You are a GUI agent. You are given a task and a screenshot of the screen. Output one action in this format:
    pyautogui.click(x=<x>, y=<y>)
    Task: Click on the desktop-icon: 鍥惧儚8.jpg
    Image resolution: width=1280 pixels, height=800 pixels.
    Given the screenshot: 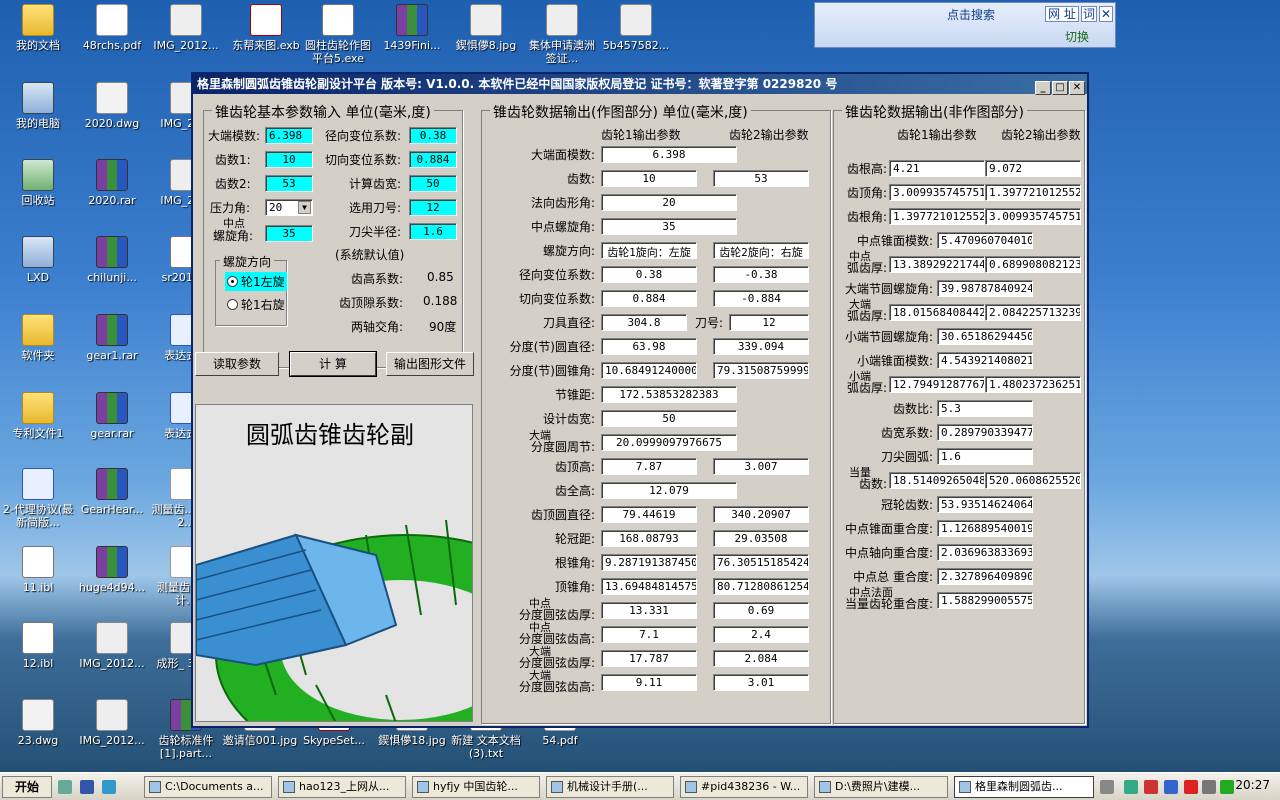 What is the action you would take?
    pyautogui.click(x=486, y=36)
    